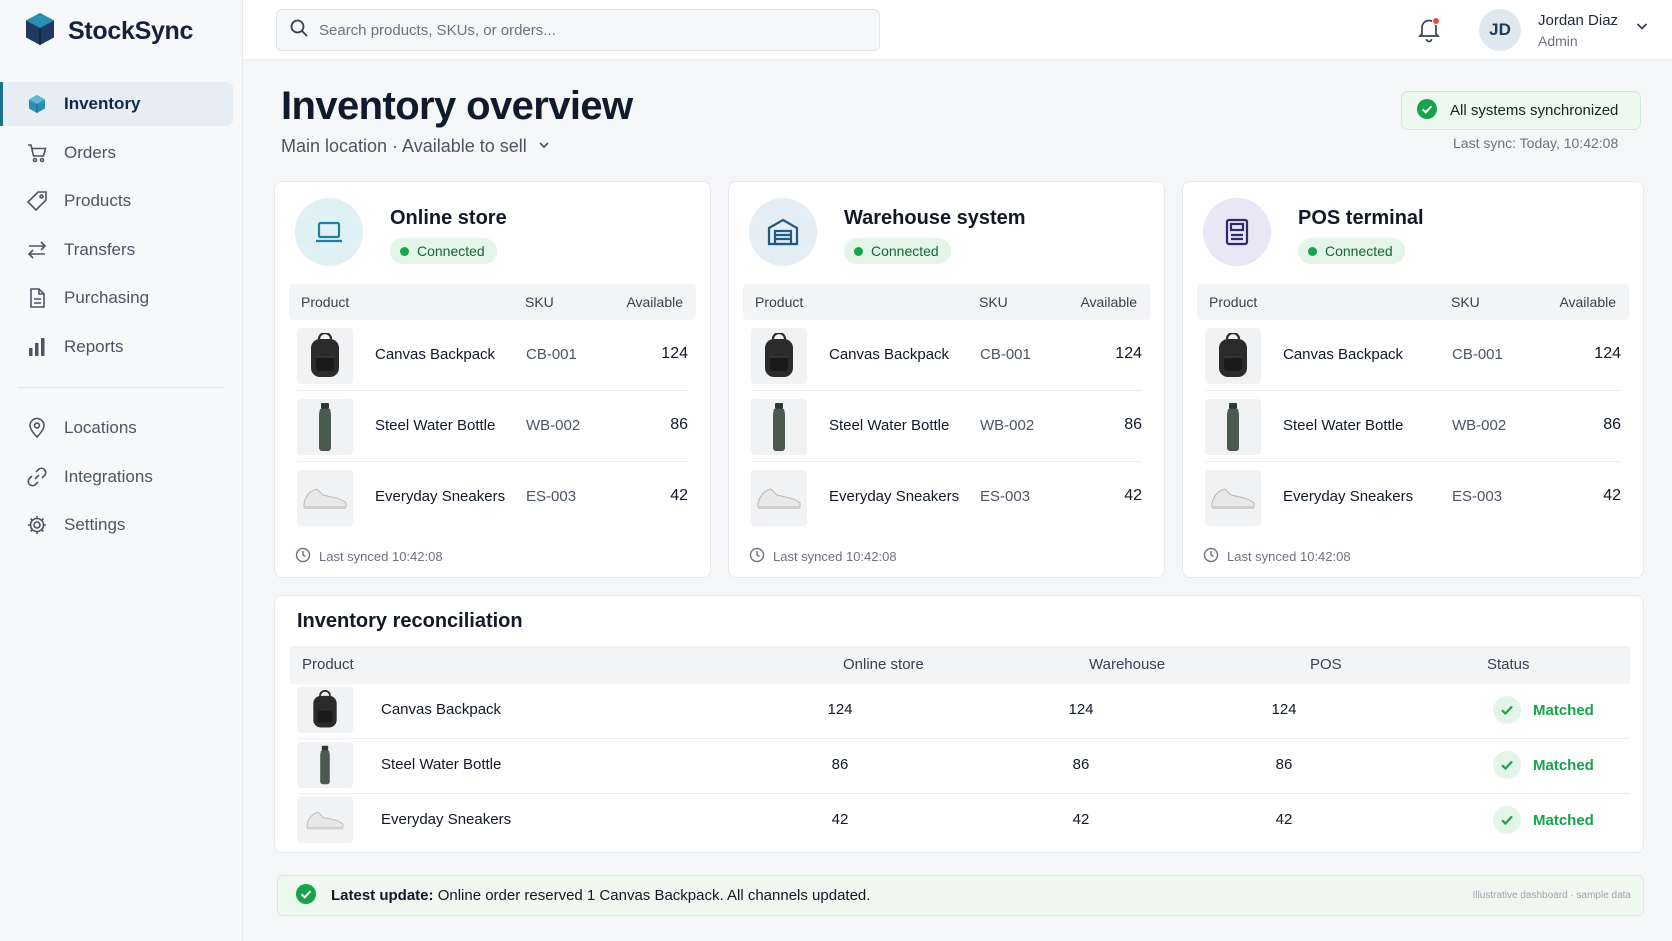  Describe the element at coordinates (883, 664) in the screenshot. I see `column-header: Online store` at that location.